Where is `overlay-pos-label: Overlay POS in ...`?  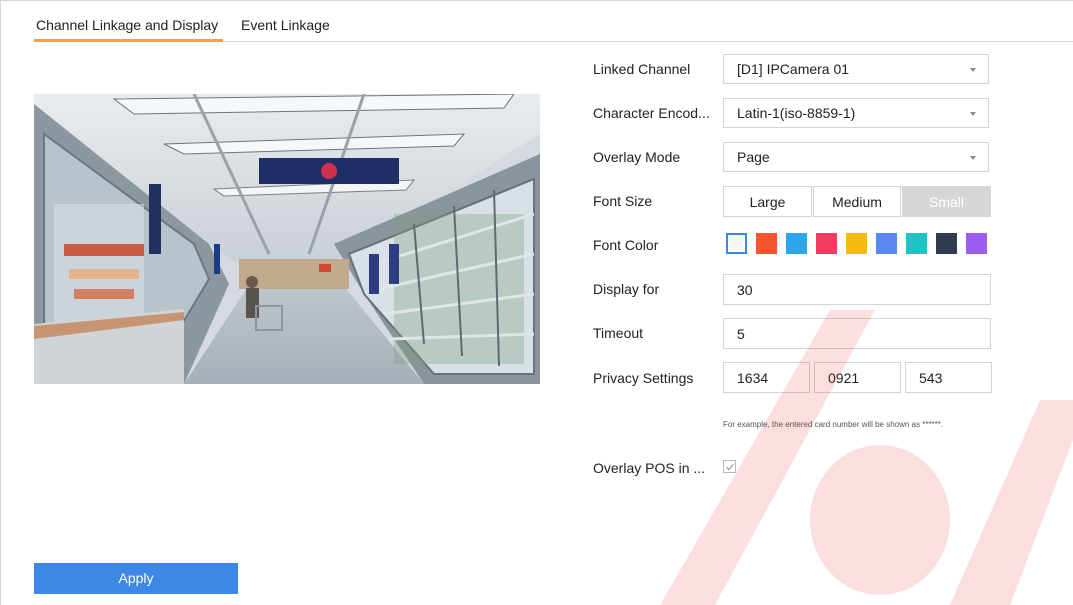
overlay-pos-label: Overlay POS in ... is located at coordinates (649, 468).